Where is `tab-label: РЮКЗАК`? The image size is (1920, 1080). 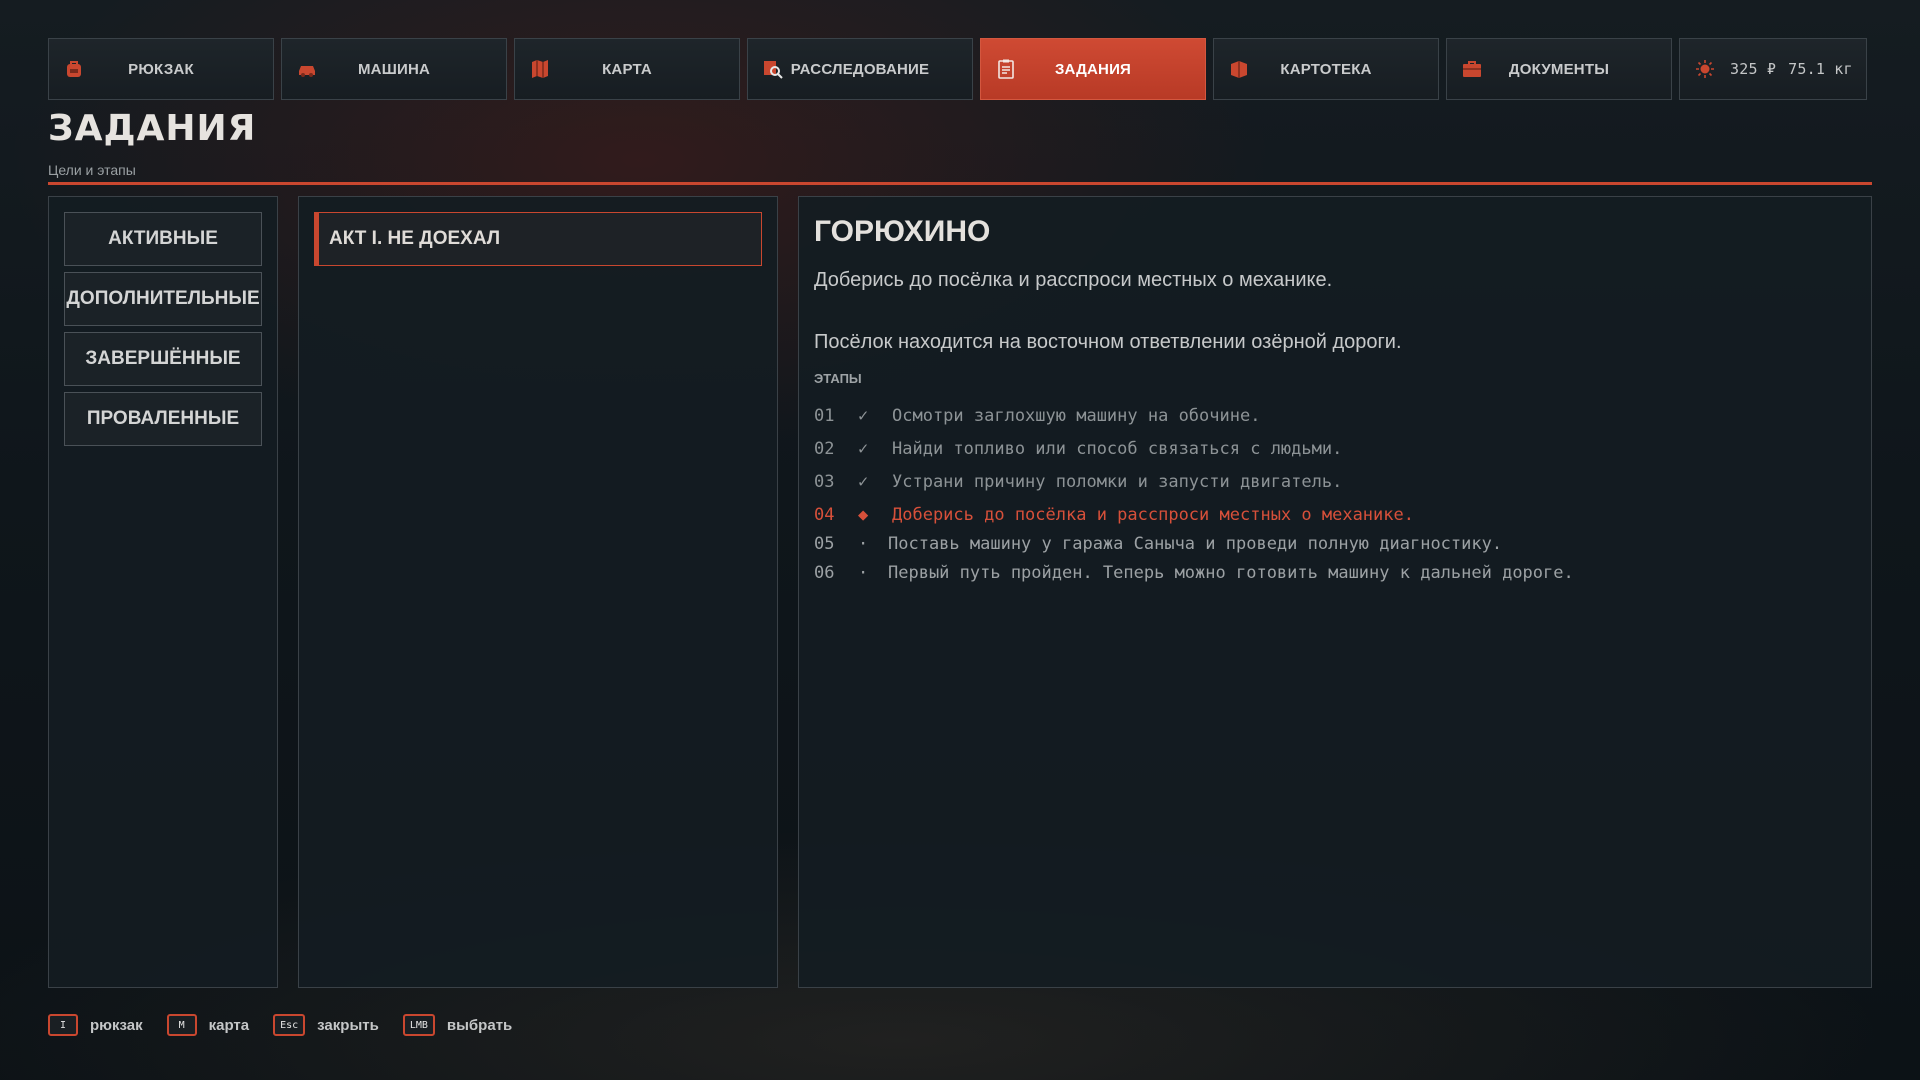
tab-label: РЮКЗАК is located at coordinates (161, 69).